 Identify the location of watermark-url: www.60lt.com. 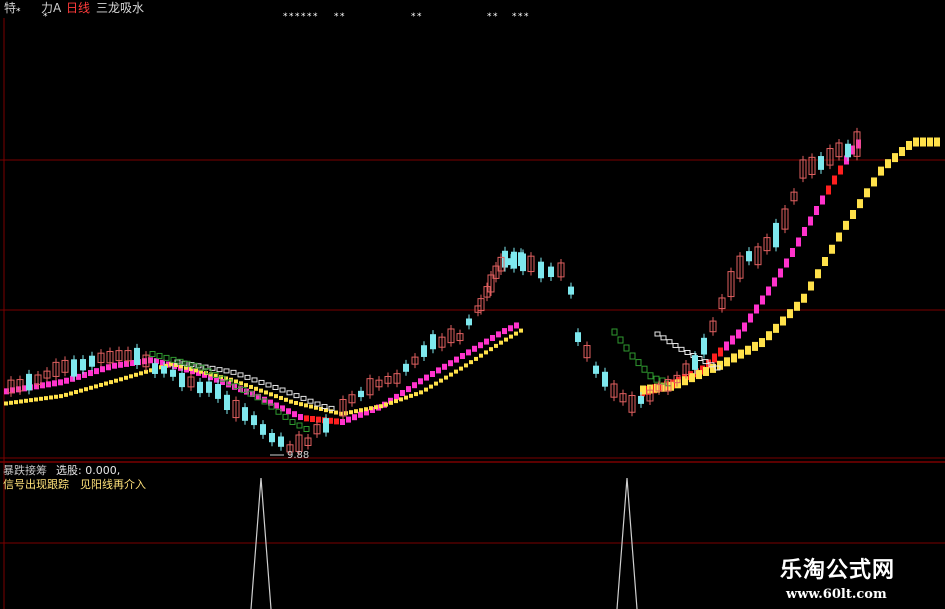
(836, 594).